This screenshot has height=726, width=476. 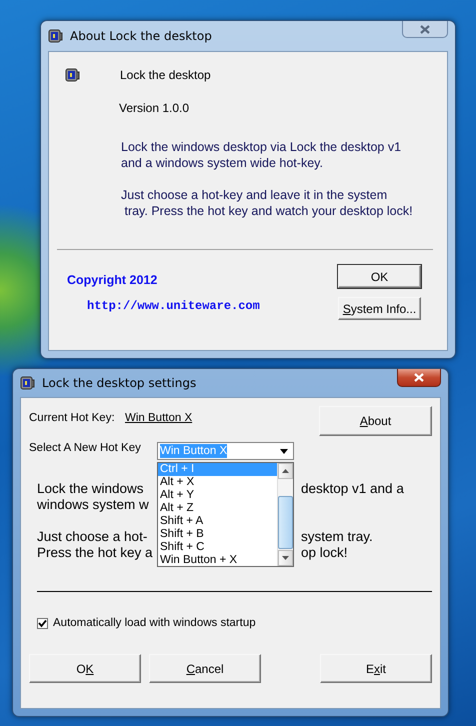 What do you see at coordinates (217, 560) in the screenshot?
I see `list-option: Win Button + X` at bounding box center [217, 560].